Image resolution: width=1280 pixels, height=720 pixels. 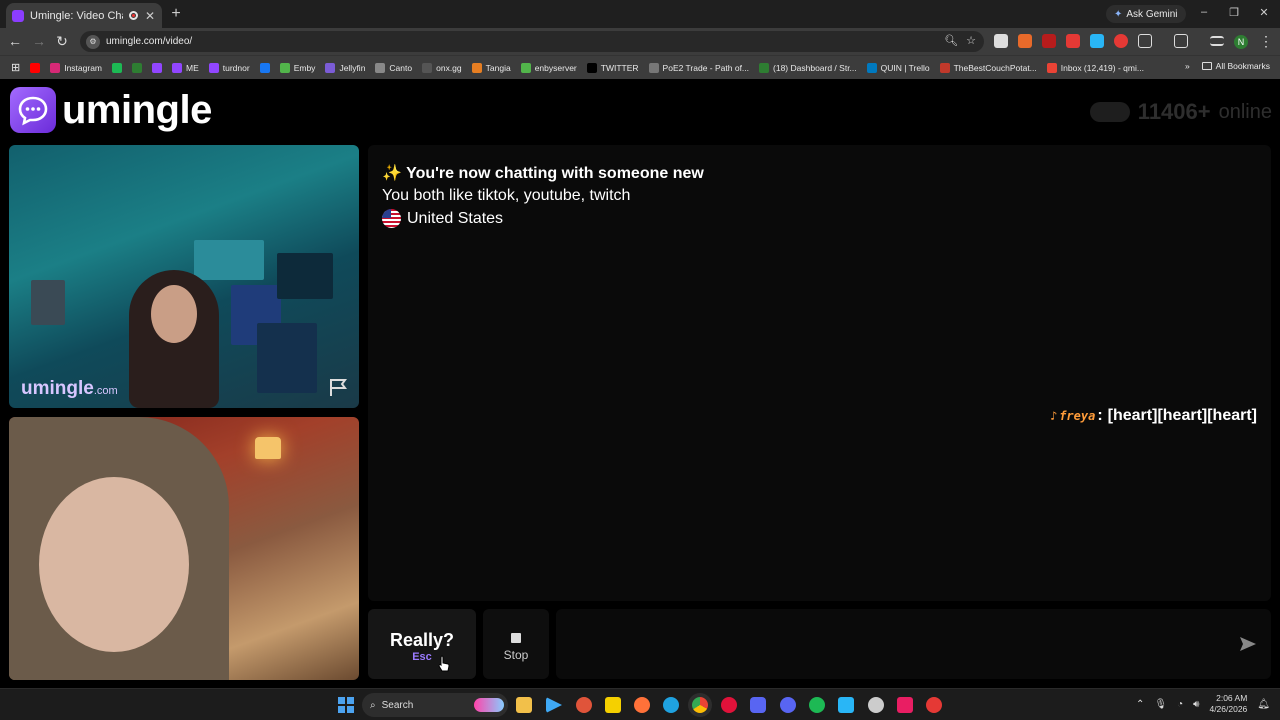 I want to click on bookmark-star-icon: ☆, so click(x=971, y=40).